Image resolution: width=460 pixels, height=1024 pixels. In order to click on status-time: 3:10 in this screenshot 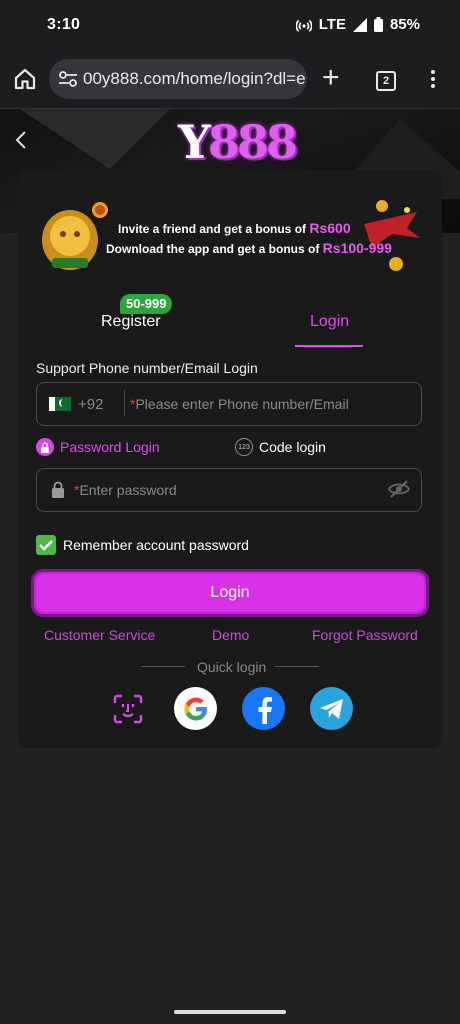, I will do `click(64, 24)`.